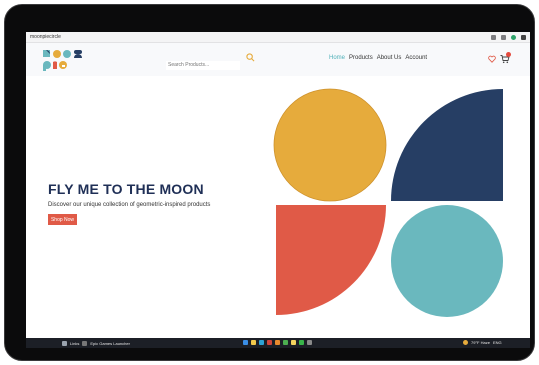 The image size is (539, 365). Describe the element at coordinates (508, 37) in the screenshot. I see `browser-actions` at that location.